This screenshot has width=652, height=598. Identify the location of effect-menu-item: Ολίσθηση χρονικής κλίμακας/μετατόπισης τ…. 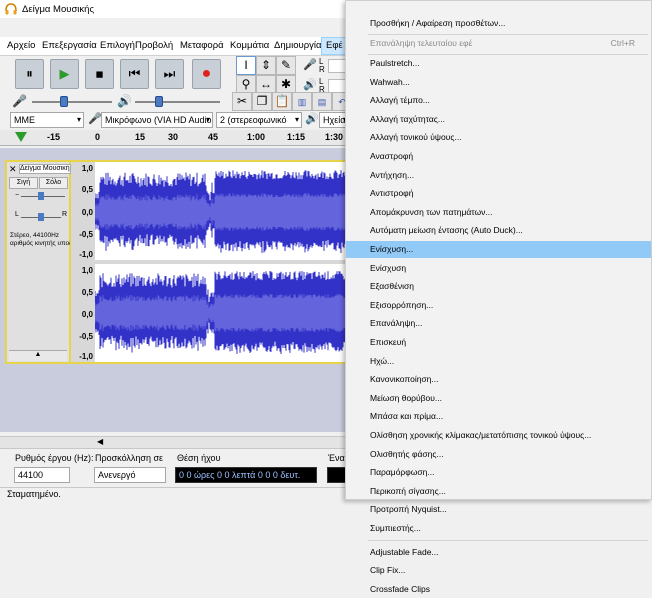
(498, 435).